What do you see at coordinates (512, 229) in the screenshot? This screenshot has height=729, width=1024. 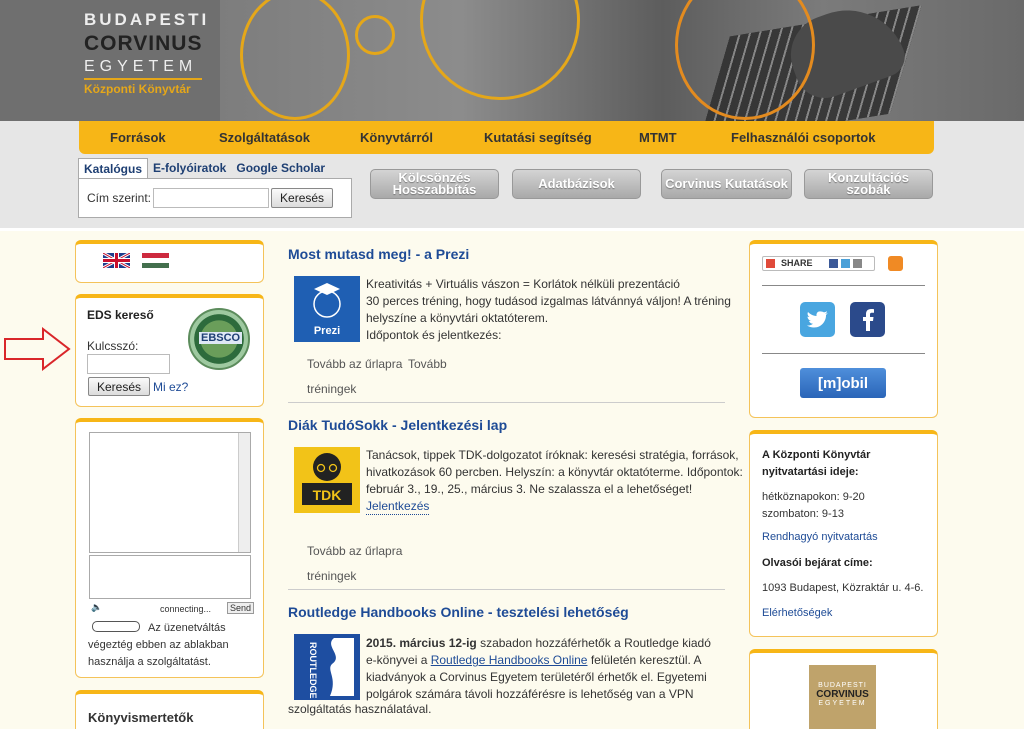 I see `header-divider` at bounding box center [512, 229].